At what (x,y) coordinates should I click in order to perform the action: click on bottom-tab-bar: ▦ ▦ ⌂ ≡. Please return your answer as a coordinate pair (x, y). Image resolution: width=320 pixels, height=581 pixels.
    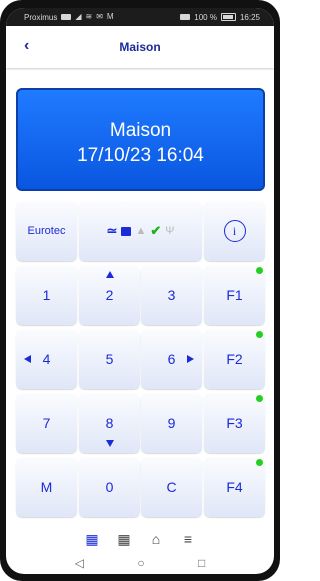
    Looking at the image, I should click on (140, 539).